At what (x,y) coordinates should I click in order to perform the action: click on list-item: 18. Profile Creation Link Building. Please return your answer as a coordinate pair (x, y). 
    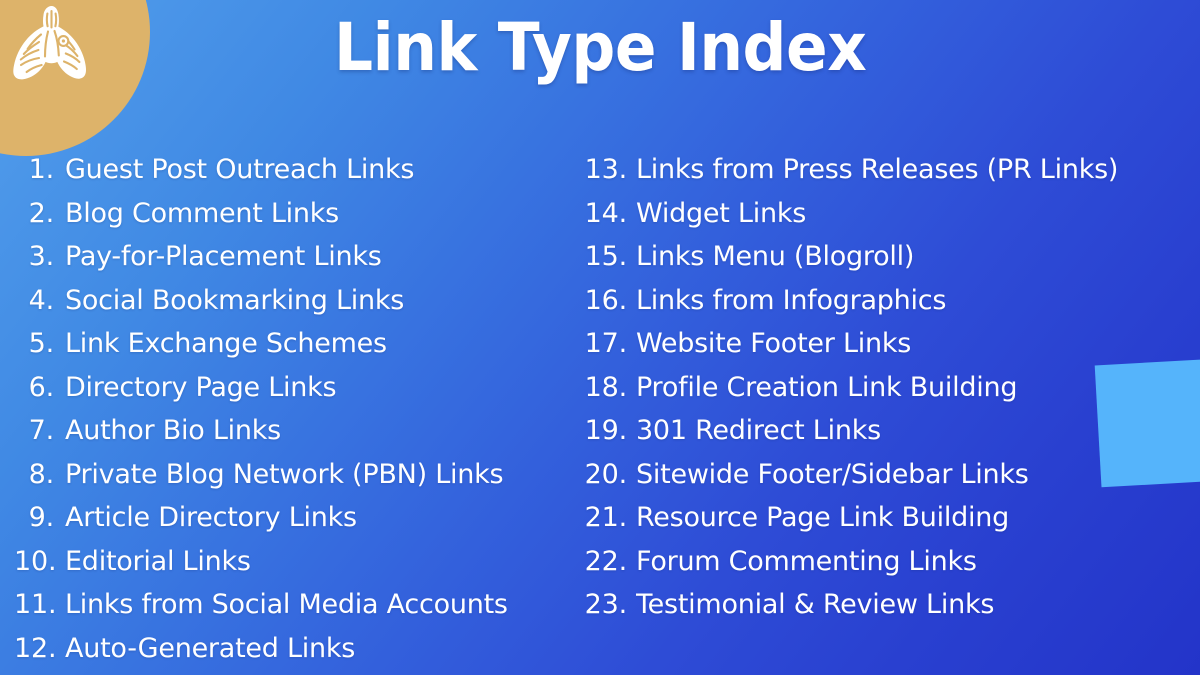
    Looking at the image, I should click on (889, 388).